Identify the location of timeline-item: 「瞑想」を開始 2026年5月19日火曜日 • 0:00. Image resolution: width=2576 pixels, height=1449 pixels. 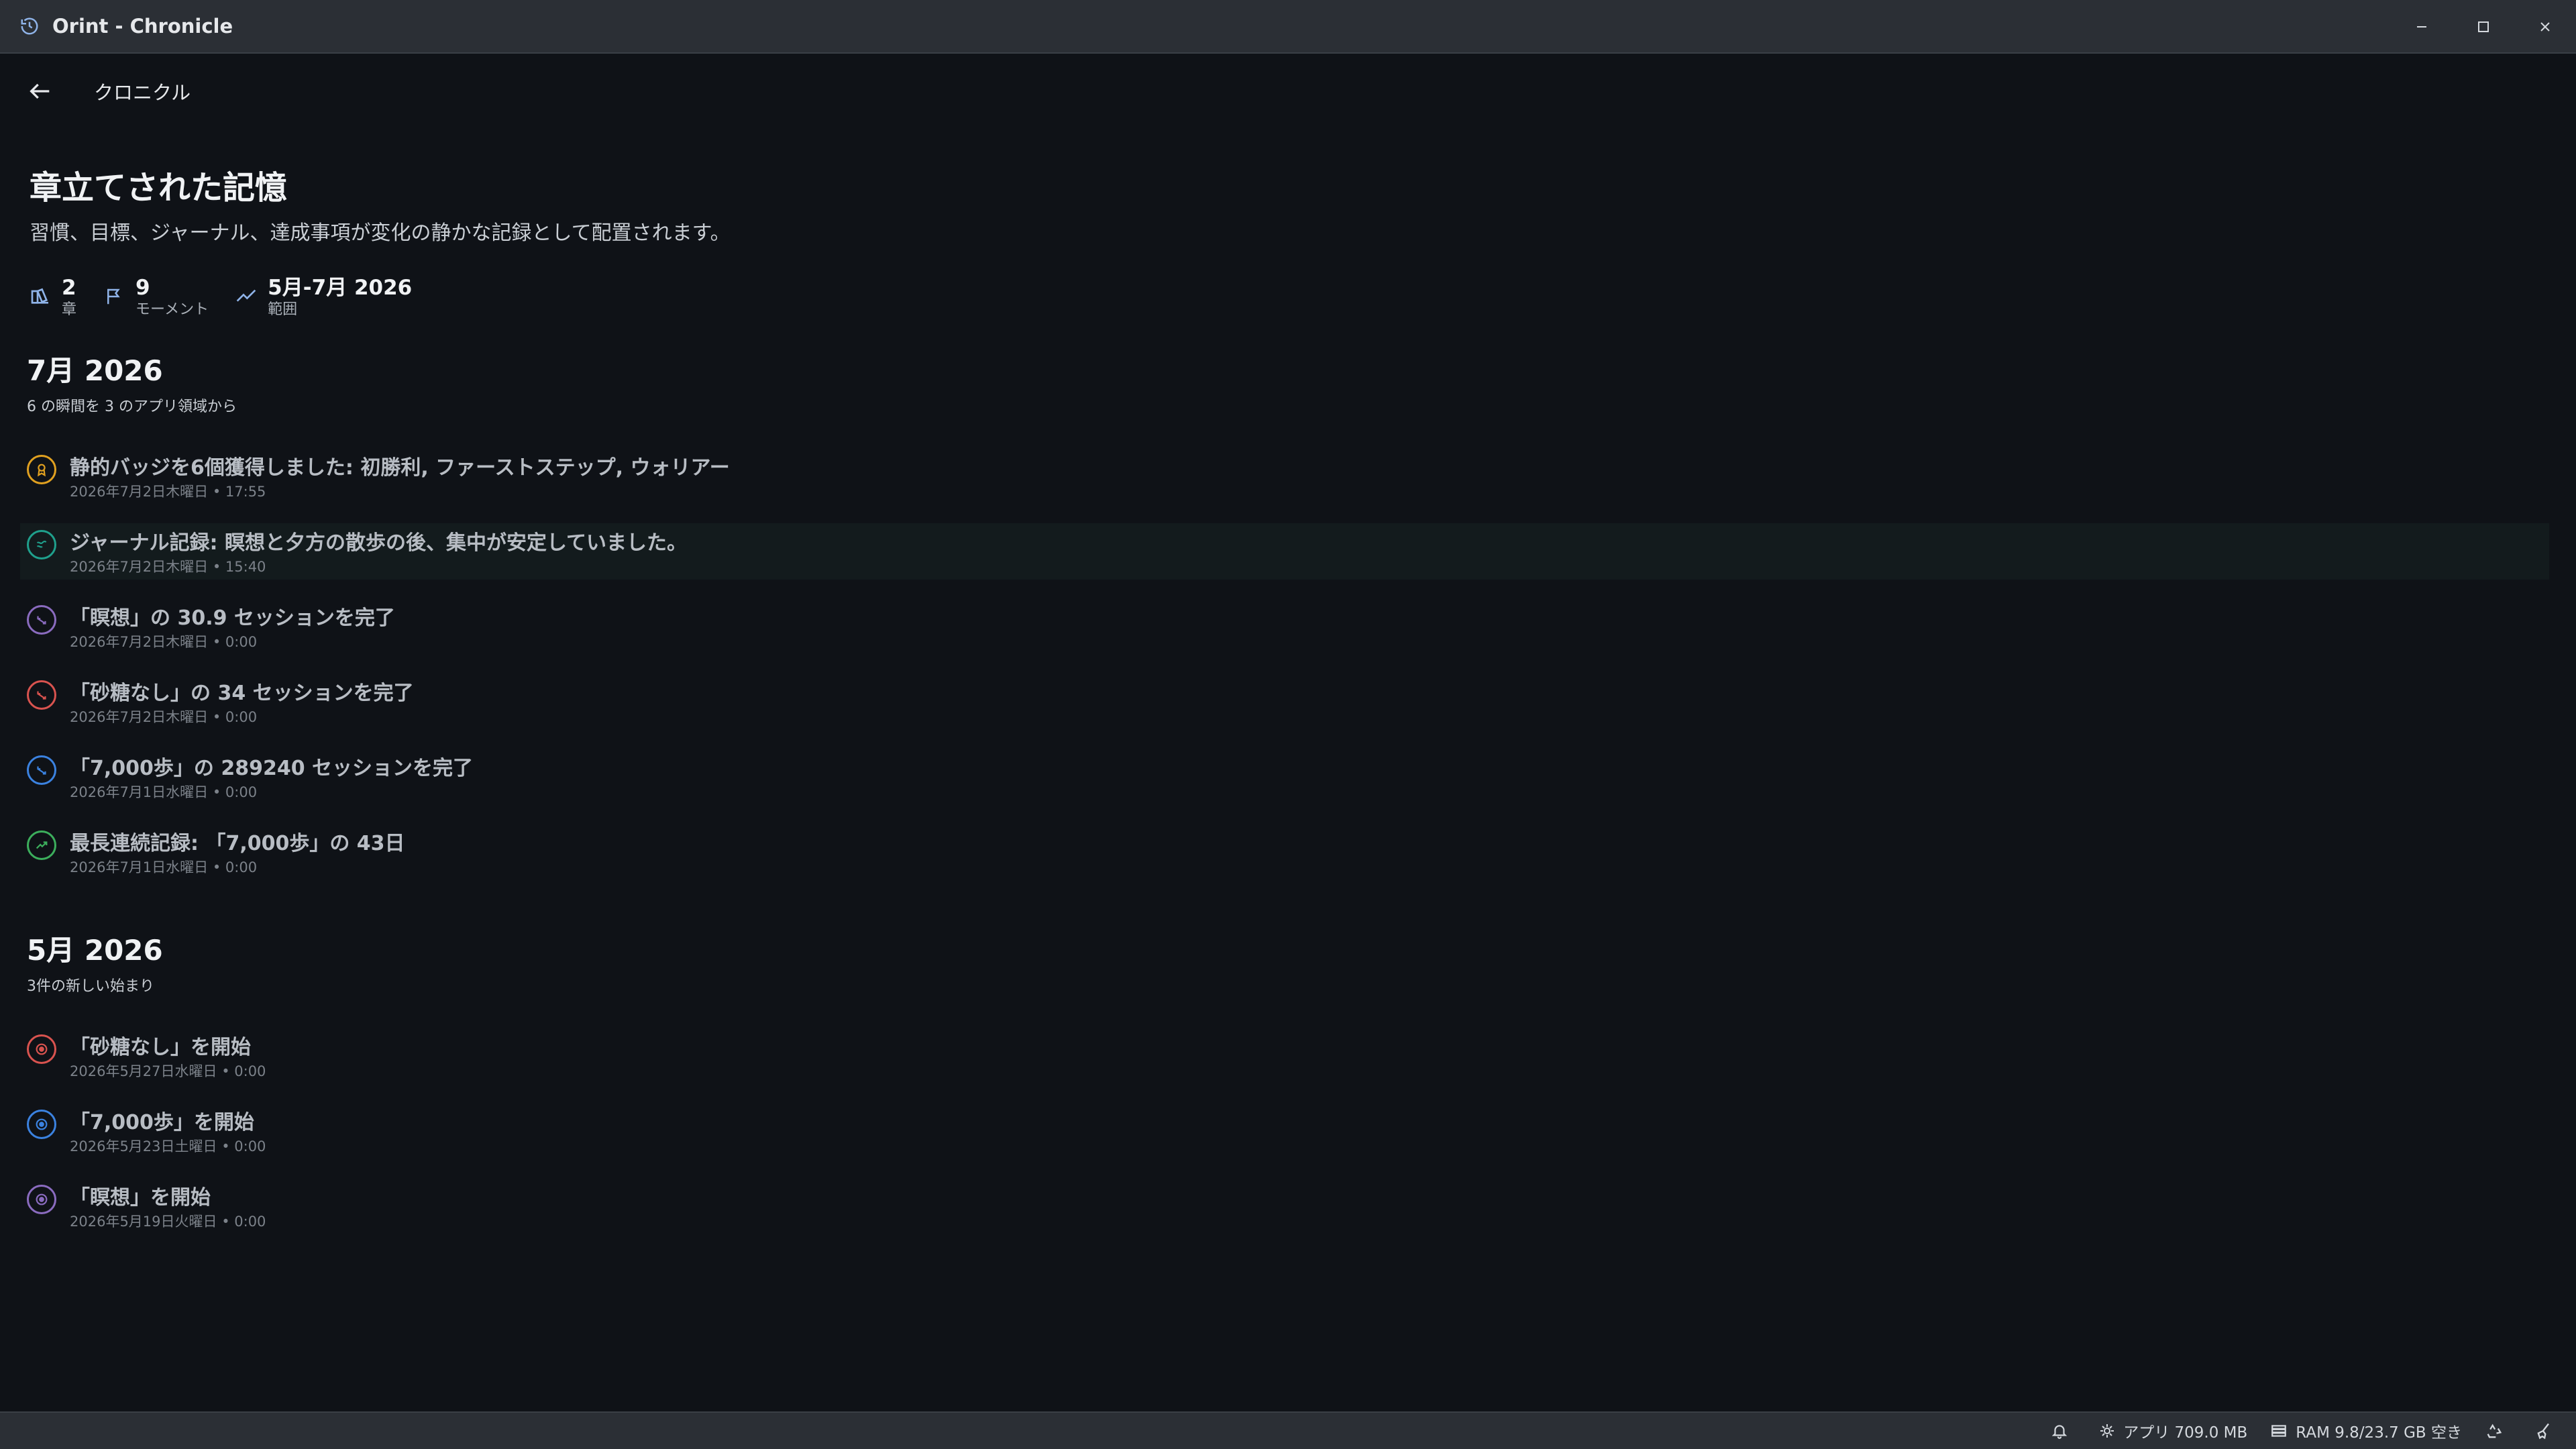
(1284, 1206).